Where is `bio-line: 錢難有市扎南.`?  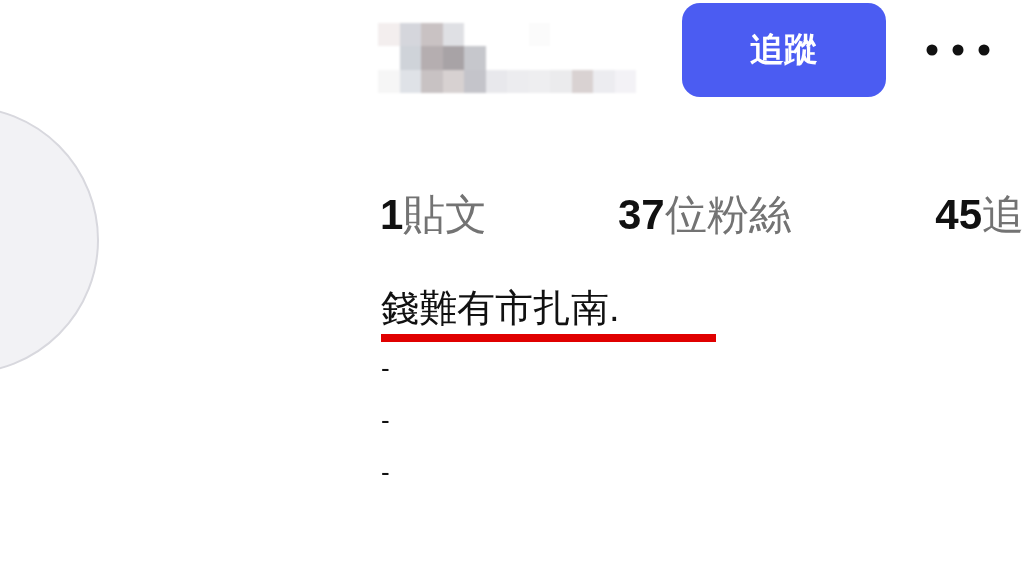 bio-line: 錢難有市扎南. is located at coordinates (501, 308).